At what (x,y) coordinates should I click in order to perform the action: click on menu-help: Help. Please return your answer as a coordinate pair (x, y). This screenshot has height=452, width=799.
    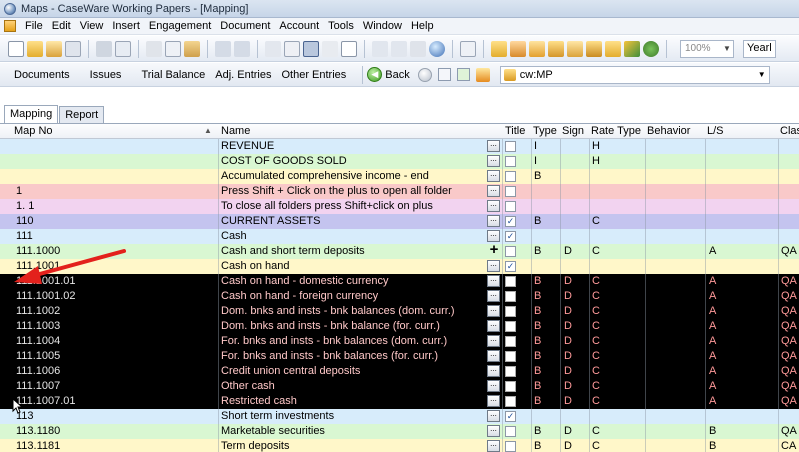
    Looking at the image, I should click on (422, 26).